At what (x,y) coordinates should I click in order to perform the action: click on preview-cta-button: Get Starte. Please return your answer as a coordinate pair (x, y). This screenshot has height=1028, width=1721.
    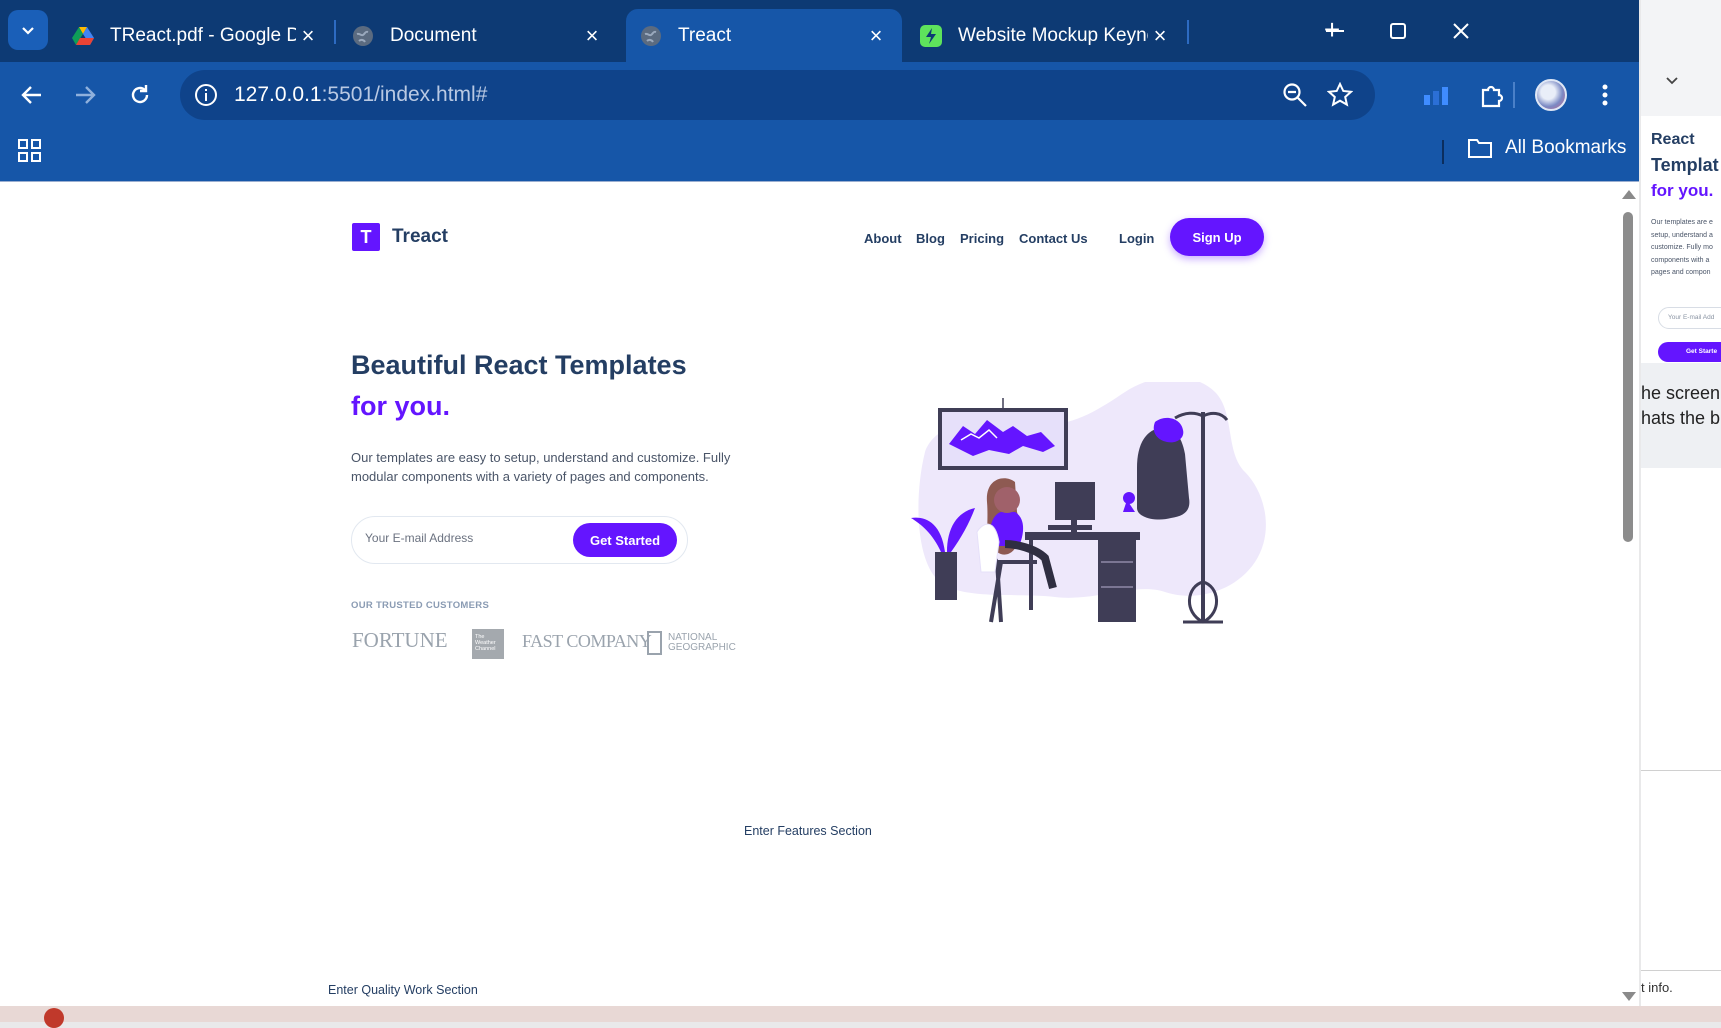
    Looking at the image, I should click on (1689, 352).